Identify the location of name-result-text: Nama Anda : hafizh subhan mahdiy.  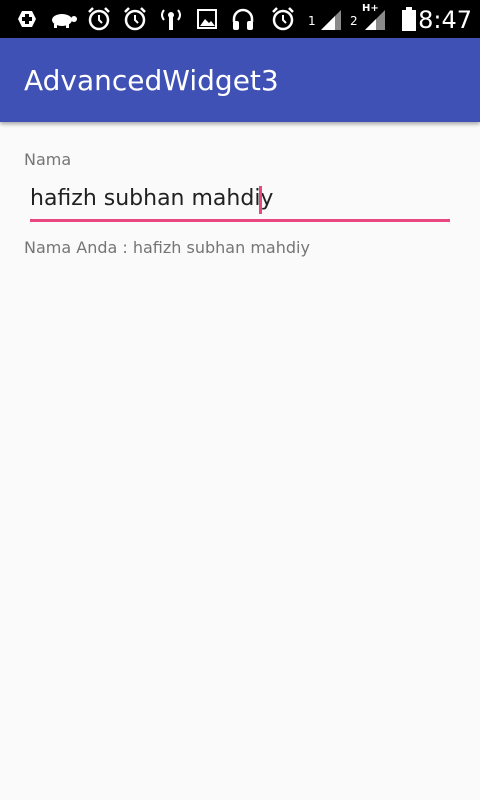
(167, 247).